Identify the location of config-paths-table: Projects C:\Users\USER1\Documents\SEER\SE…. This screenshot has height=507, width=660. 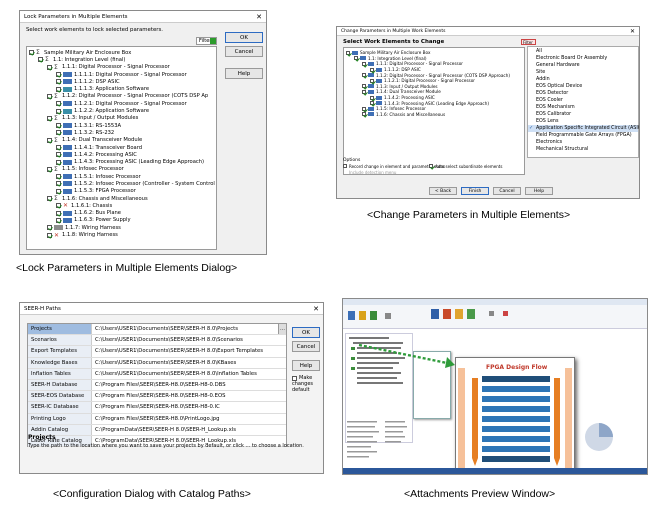
(157, 385).